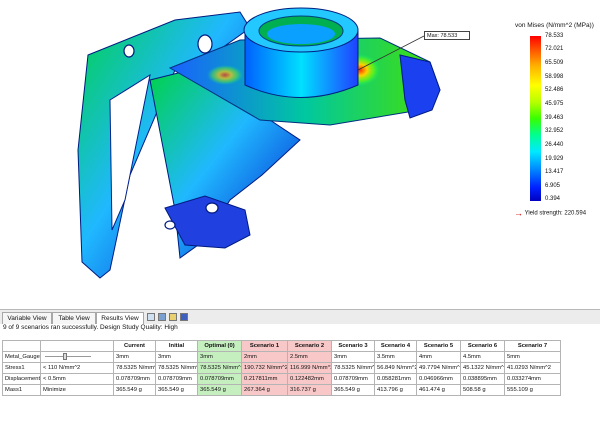  What do you see at coordinates (554, 131) in the screenshot?
I see `legend-value: 32.952` at bounding box center [554, 131].